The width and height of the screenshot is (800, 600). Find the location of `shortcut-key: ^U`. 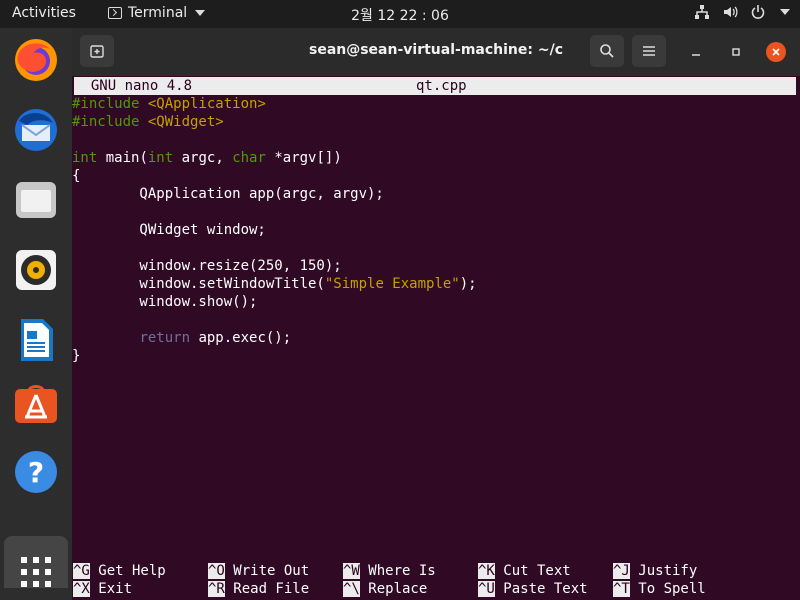

shortcut-key: ^U is located at coordinates (486, 589).